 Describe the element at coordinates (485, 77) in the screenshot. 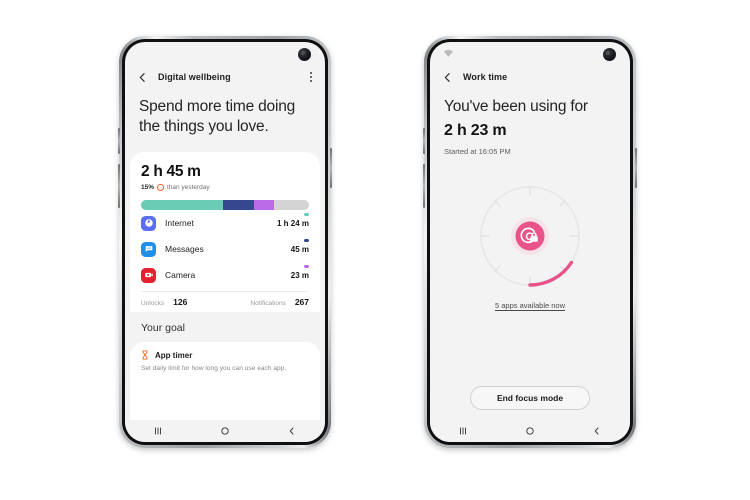

I see `page-title: Work time` at that location.